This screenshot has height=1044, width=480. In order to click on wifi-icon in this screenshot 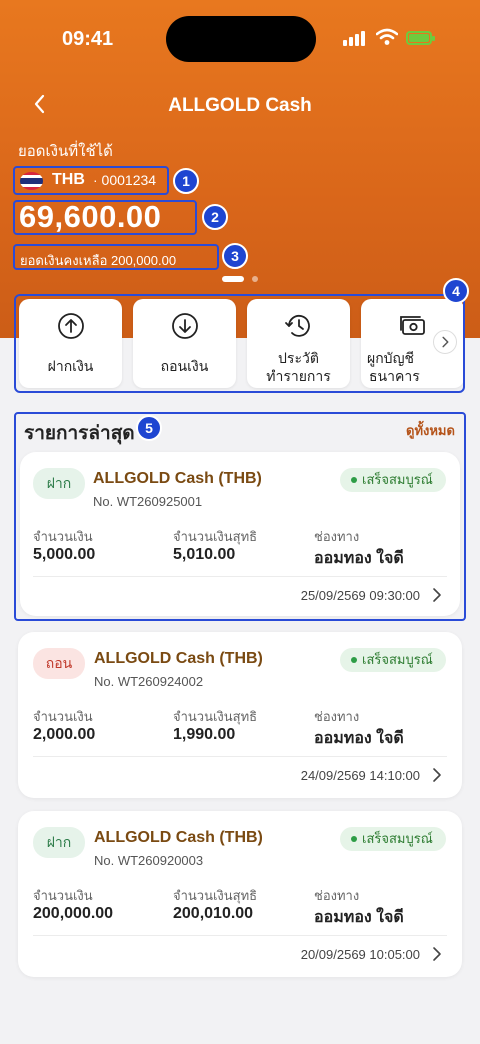, I will do `click(387, 36)`.